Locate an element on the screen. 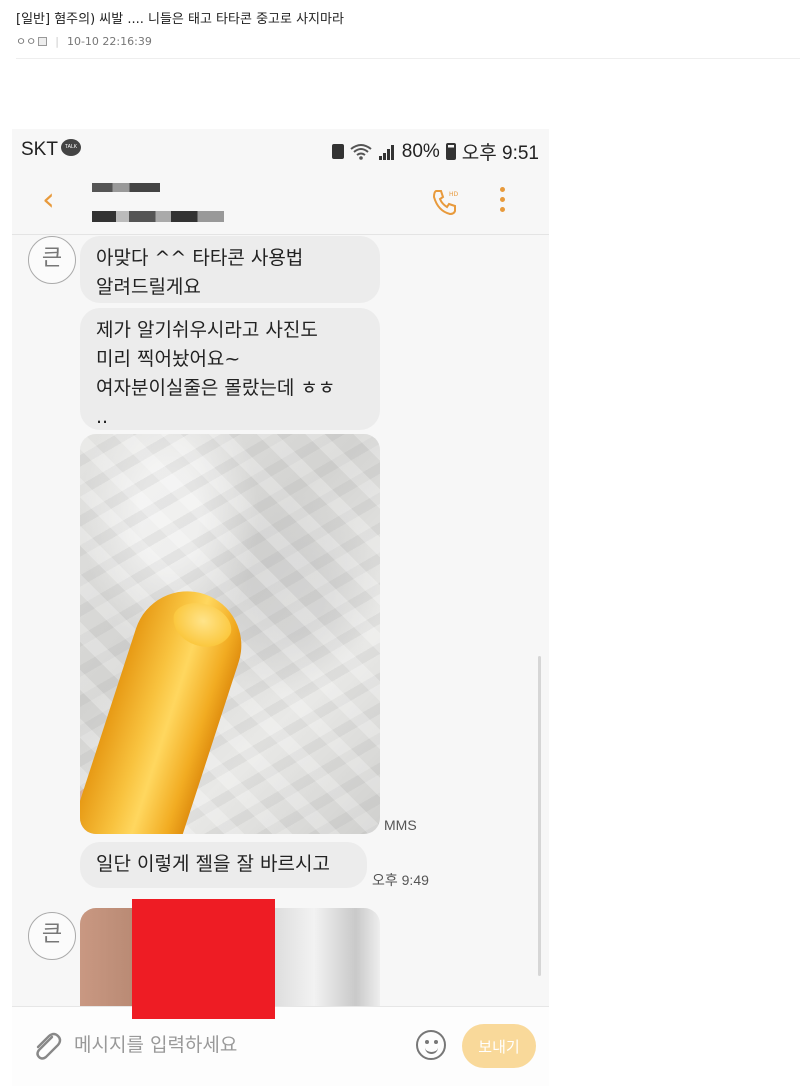  status-right: 80% 오후 9:51 is located at coordinates (435, 151).